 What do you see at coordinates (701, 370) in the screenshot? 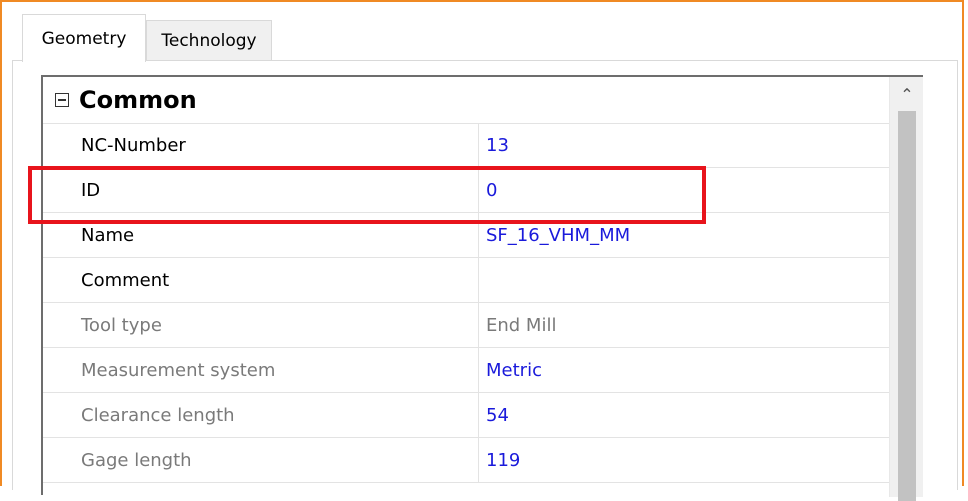
I see `property-value: Metric` at bounding box center [701, 370].